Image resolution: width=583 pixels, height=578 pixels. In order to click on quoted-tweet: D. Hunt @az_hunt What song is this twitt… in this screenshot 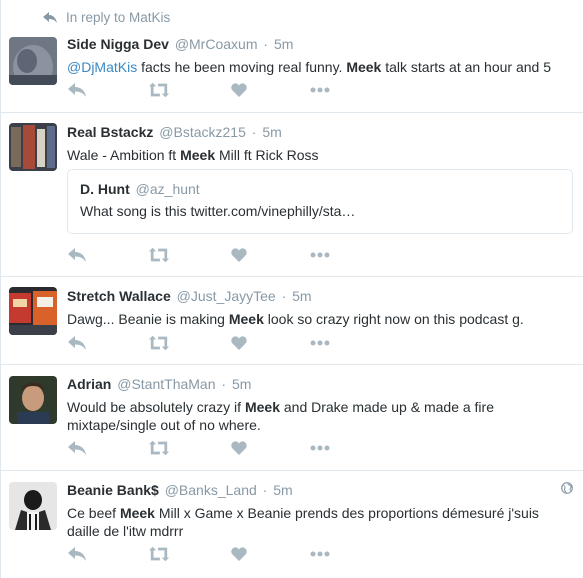, I will do `click(320, 201)`.